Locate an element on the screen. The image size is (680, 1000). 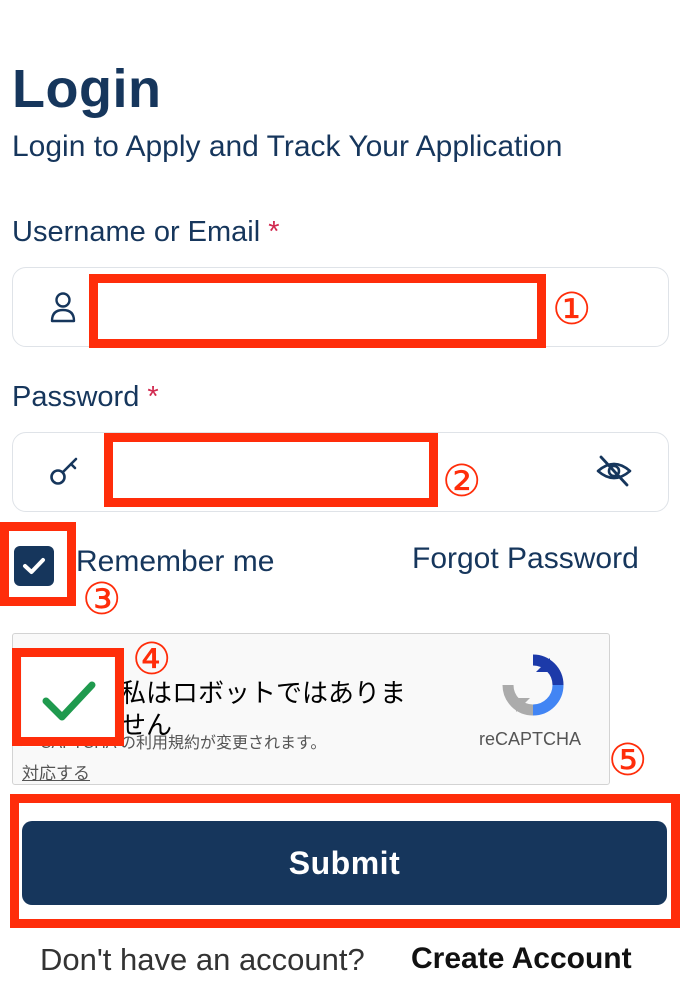
recaptcha-brand: reCAPTCHA is located at coordinates (530, 739).